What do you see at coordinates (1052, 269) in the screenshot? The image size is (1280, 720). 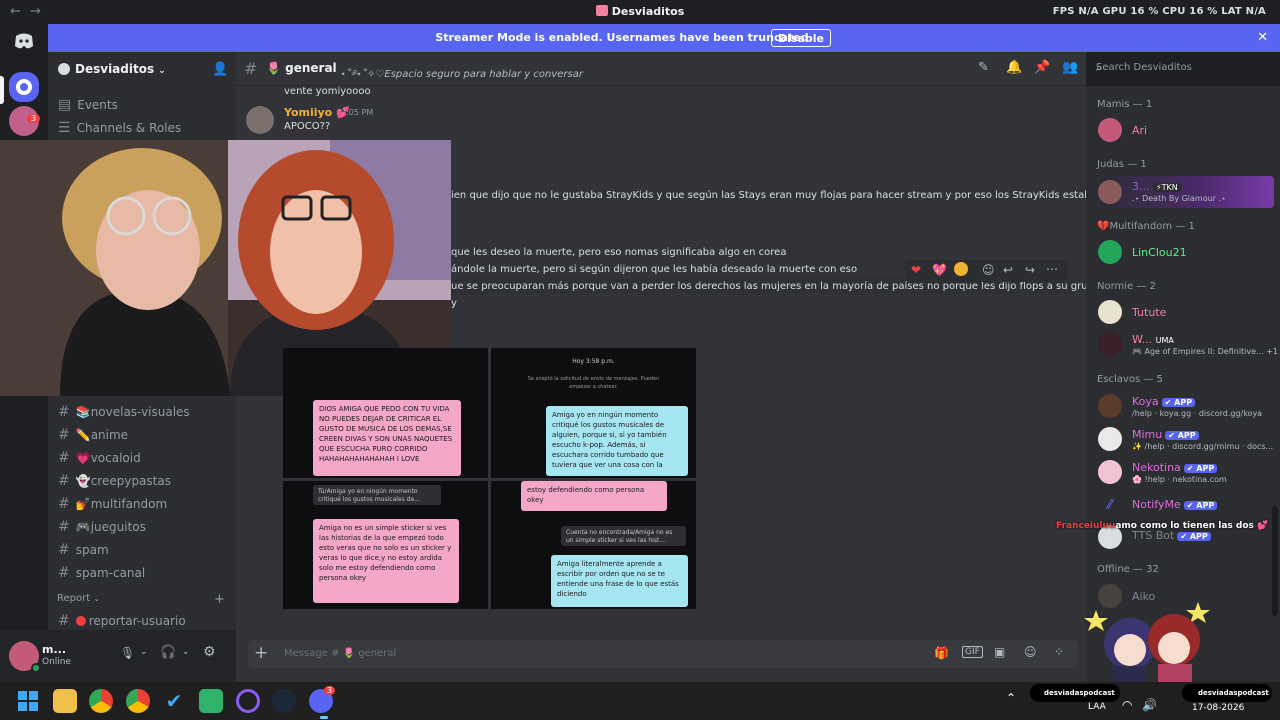 I see `more-options-icon: ⋯` at bounding box center [1052, 269].